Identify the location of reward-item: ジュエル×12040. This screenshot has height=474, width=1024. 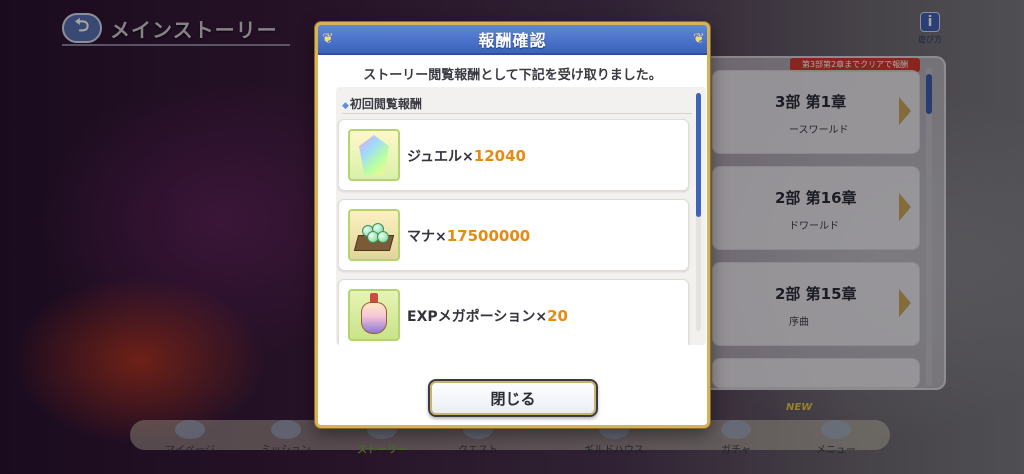
(513, 155).